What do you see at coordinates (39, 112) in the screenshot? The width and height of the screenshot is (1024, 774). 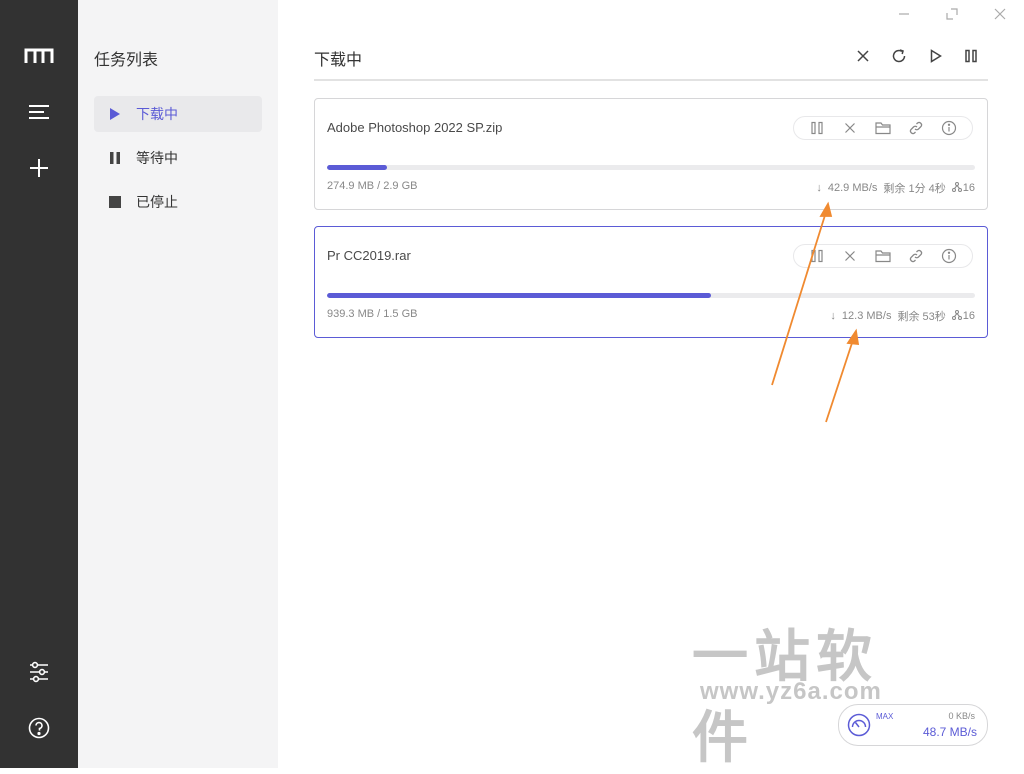 I see `menu-lines-icon` at bounding box center [39, 112].